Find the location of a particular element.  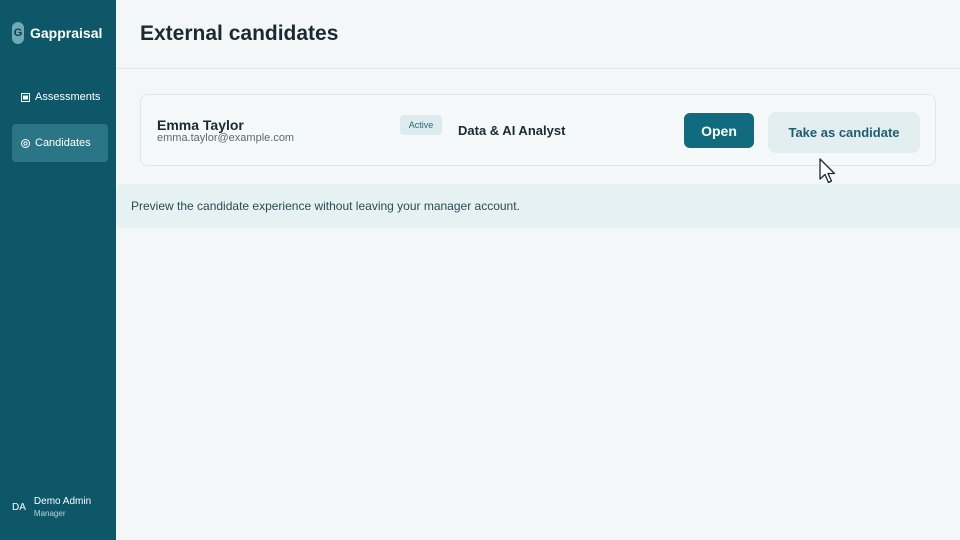

candidate-role: Data & AI Analyst is located at coordinates (512, 130).